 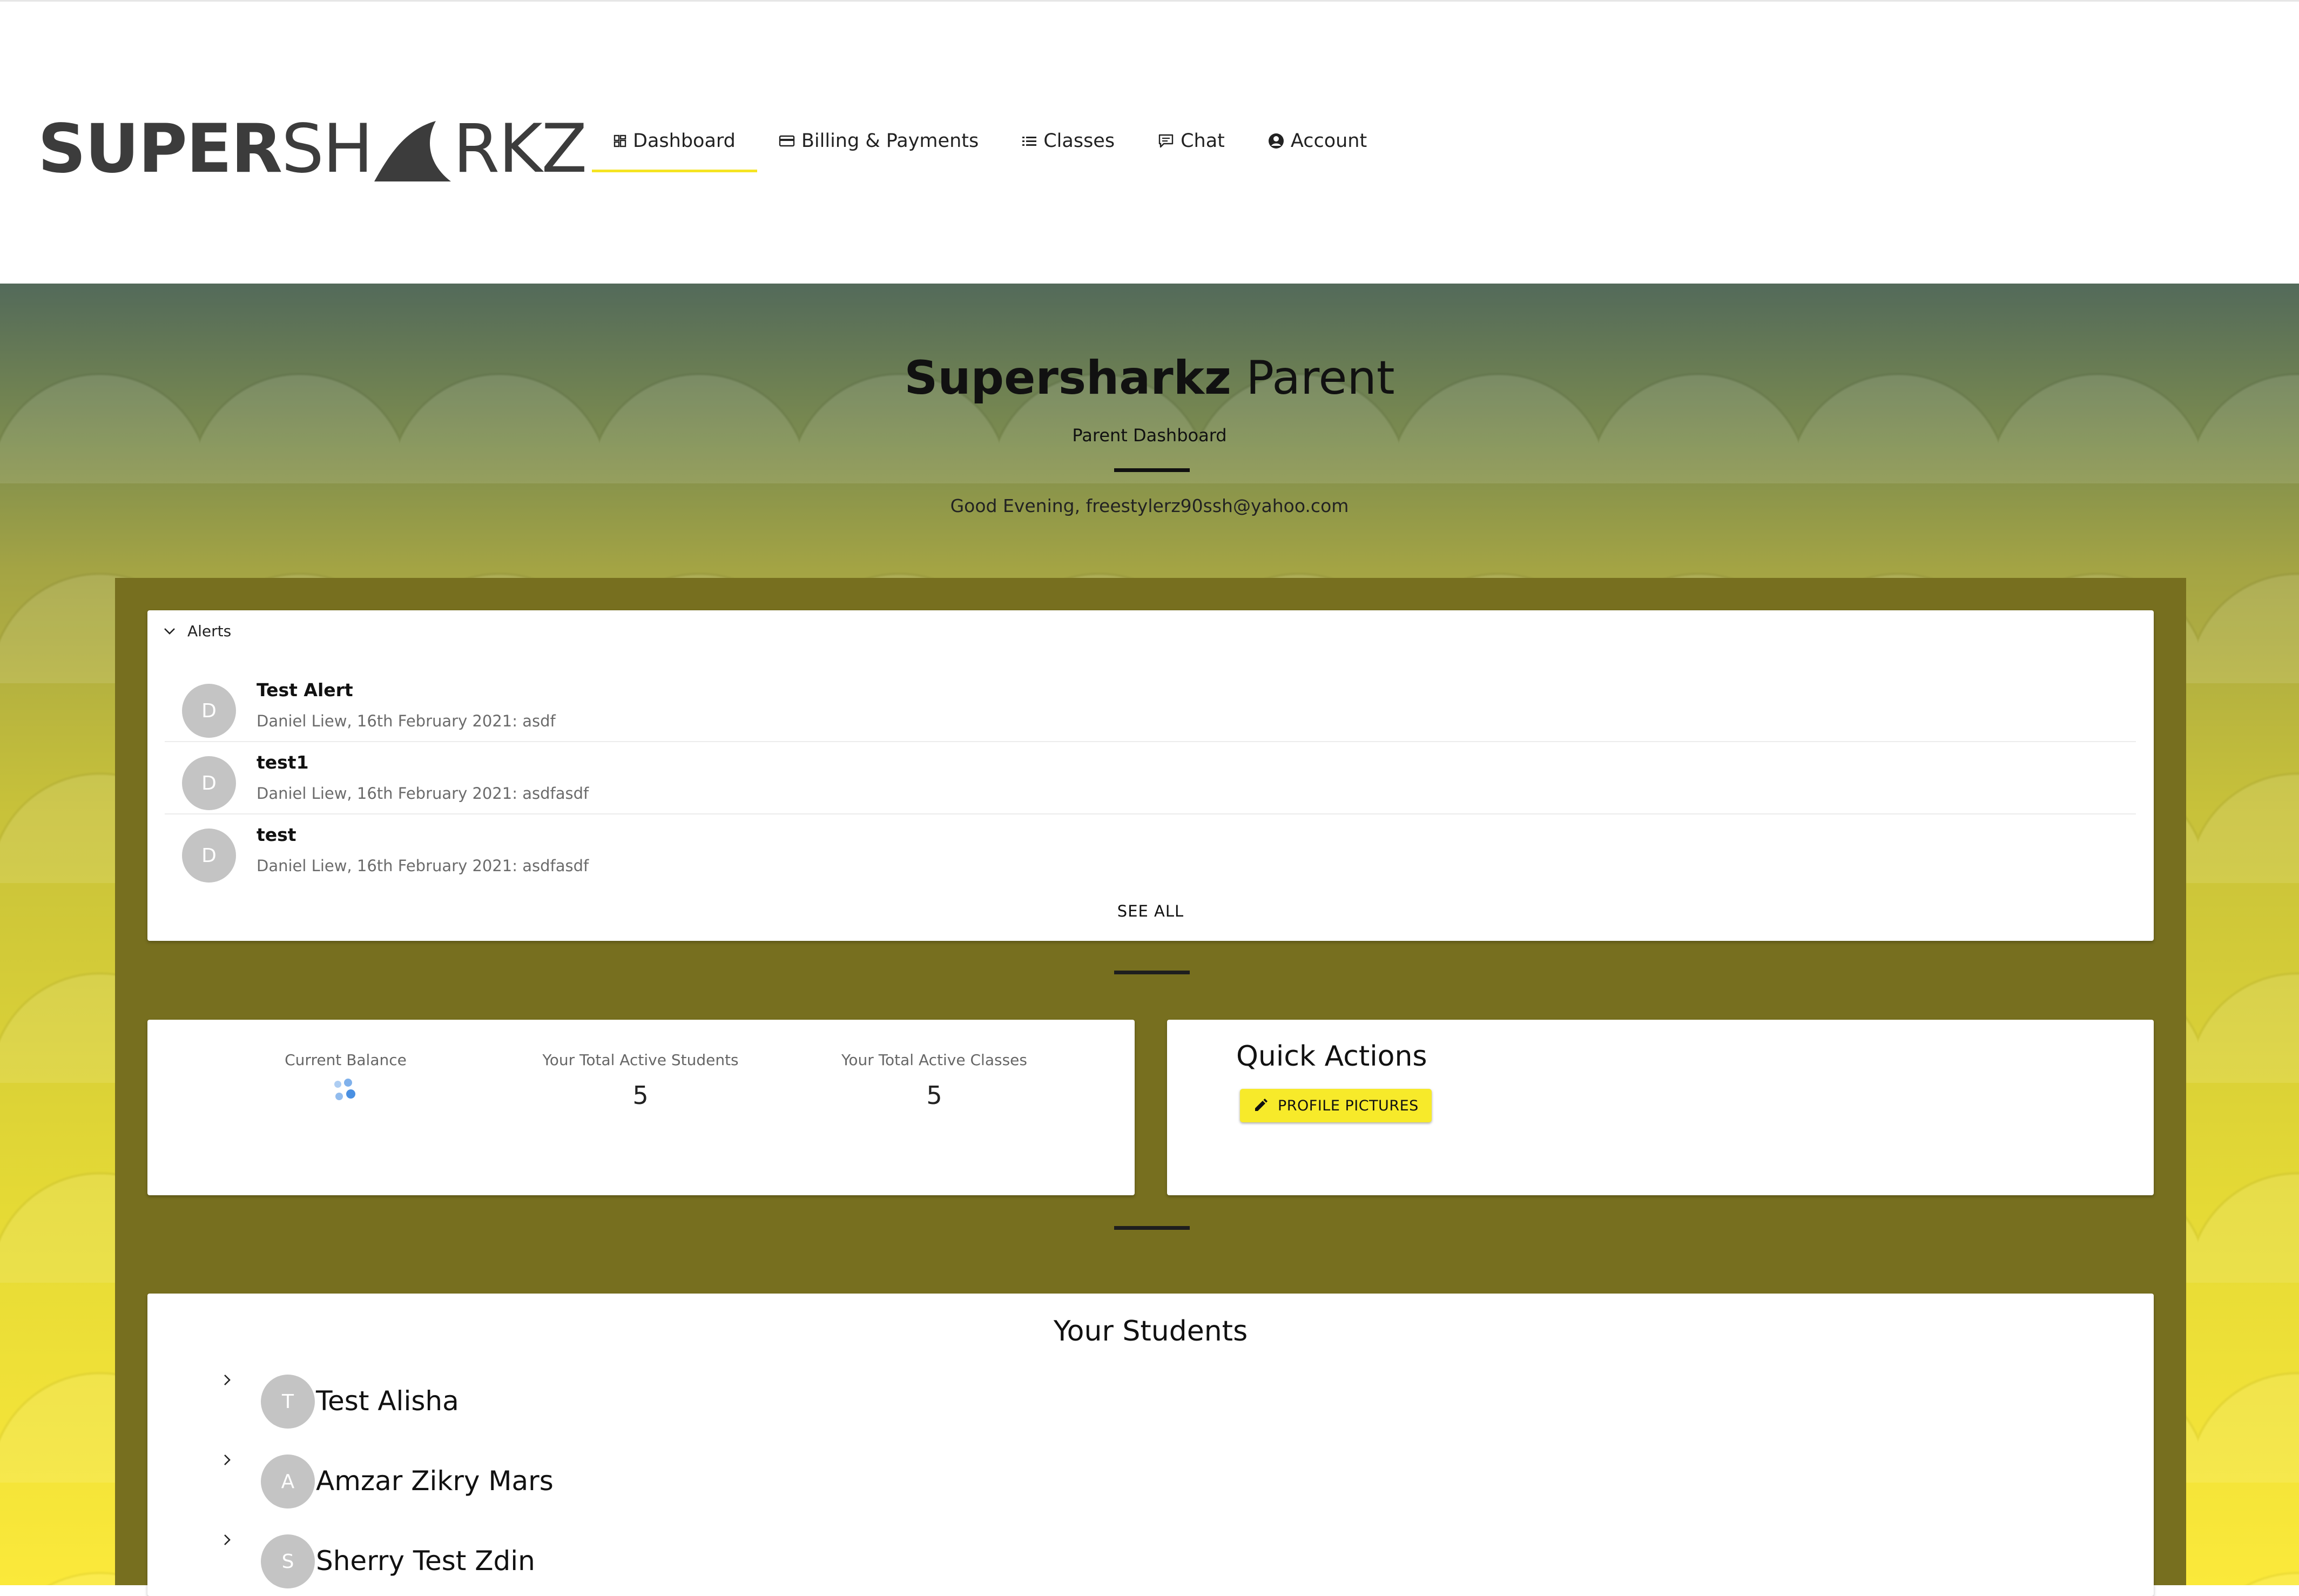 I want to click on page-title: Supersharkz Parent, so click(x=1149, y=378).